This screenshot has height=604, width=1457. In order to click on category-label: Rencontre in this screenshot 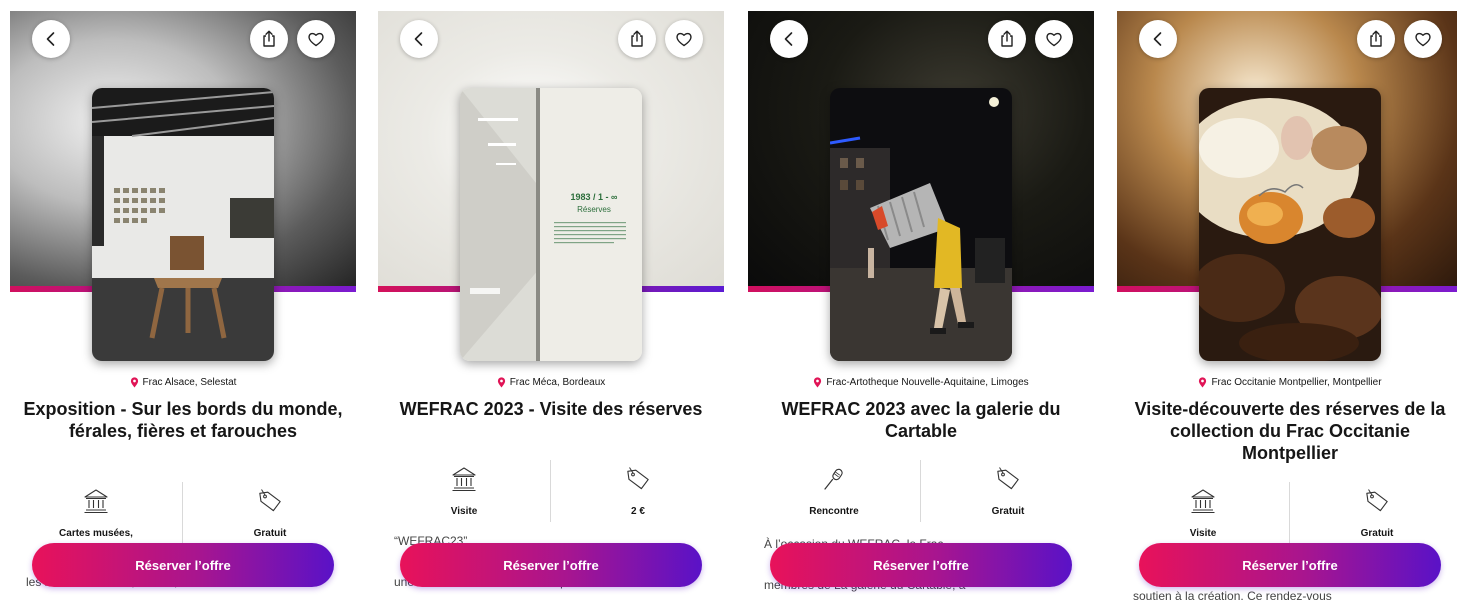, I will do `click(834, 511)`.